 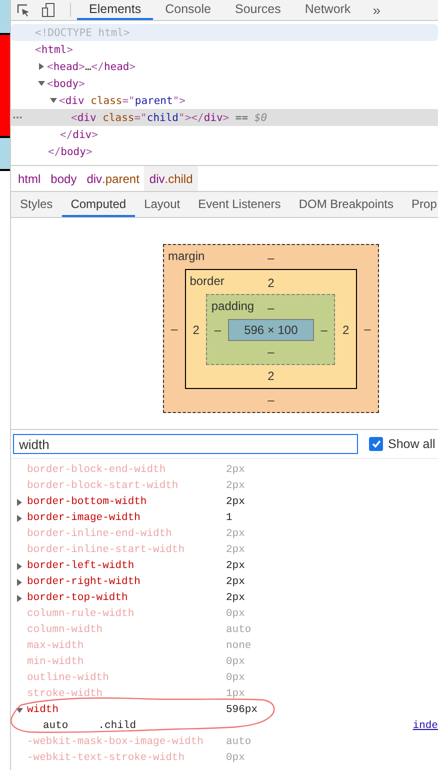 What do you see at coordinates (79, 134) in the screenshot?
I see `markup-line: </div>` at bounding box center [79, 134].